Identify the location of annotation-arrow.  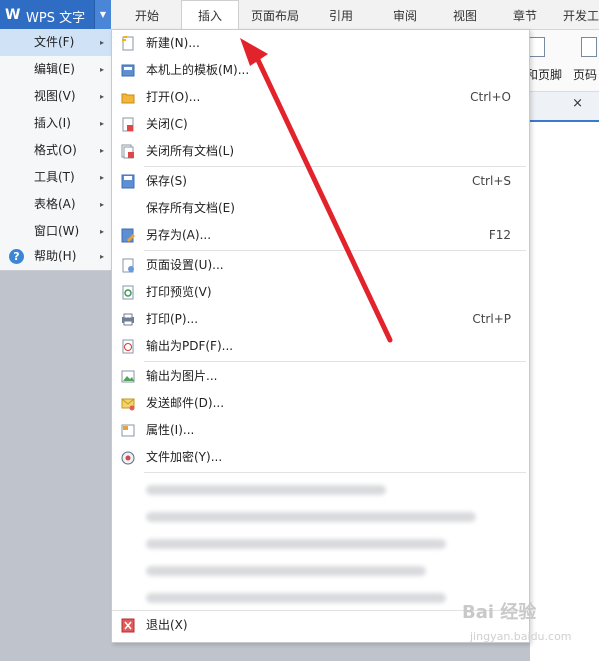
(316, 190).